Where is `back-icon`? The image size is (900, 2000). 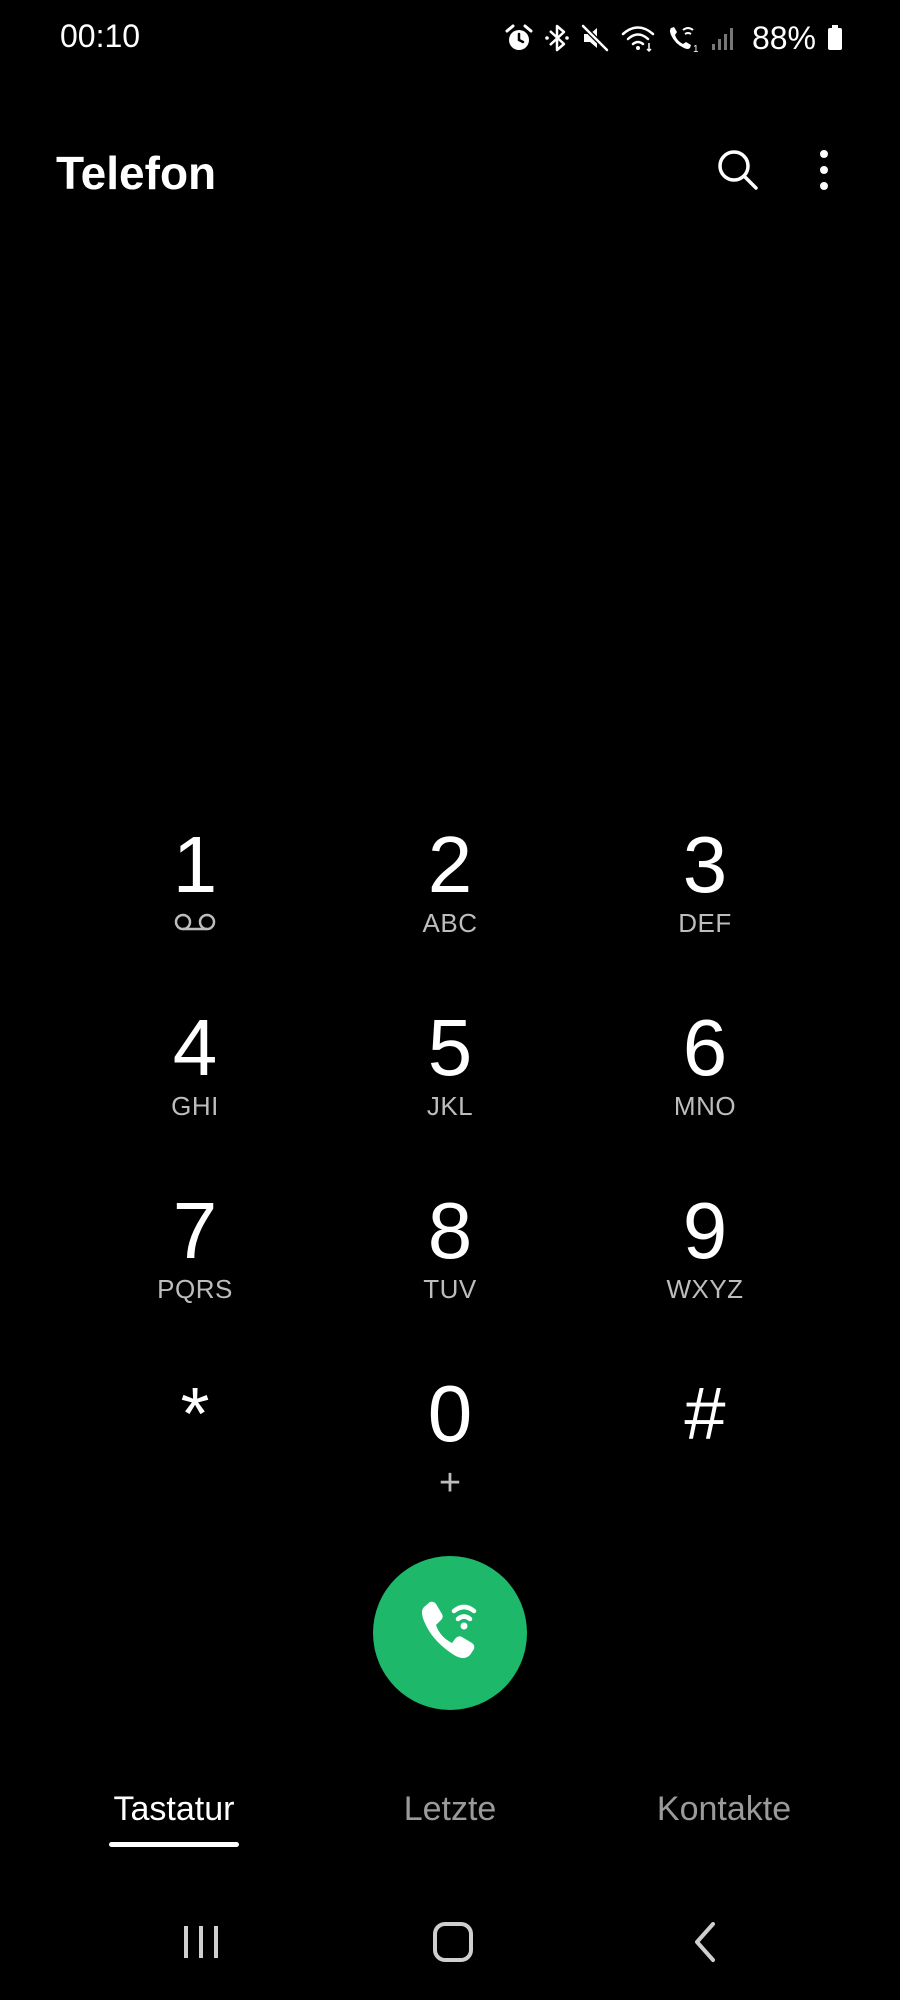 back-icon is located at coordinates (705, 1944).